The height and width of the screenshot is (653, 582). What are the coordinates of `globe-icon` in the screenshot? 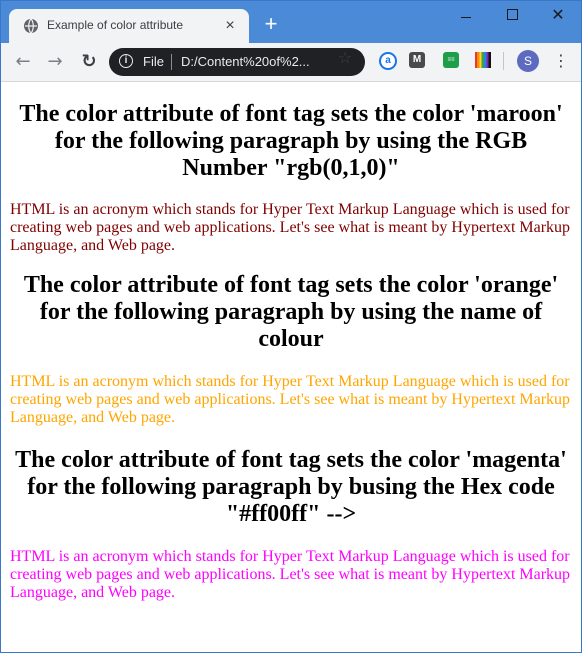 It's located at (31, 26).